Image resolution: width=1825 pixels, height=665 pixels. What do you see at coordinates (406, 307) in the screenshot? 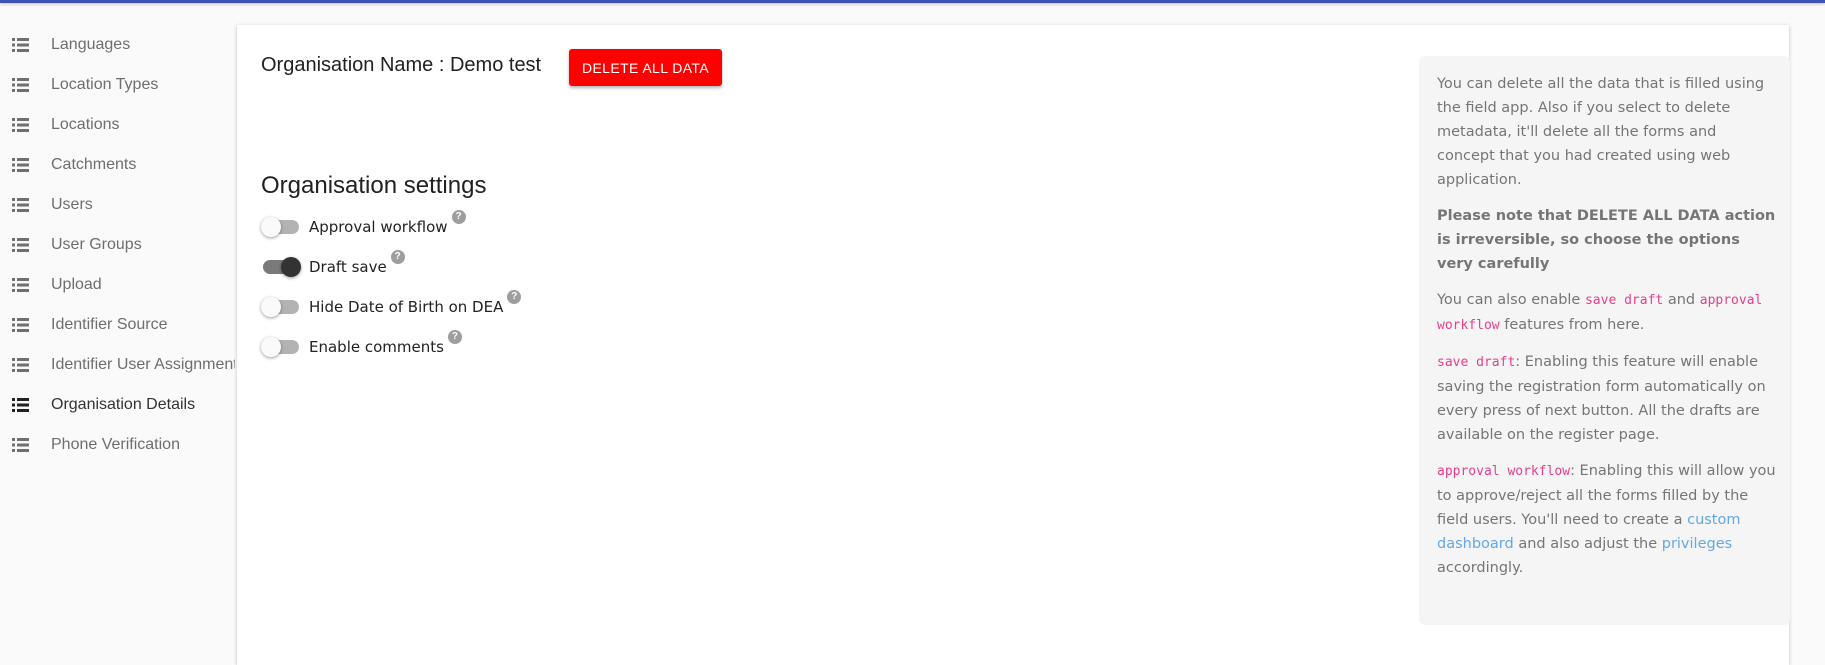
I see `setting-label: Hide Date of Birth on DEA` at bounding box center [406, 307].